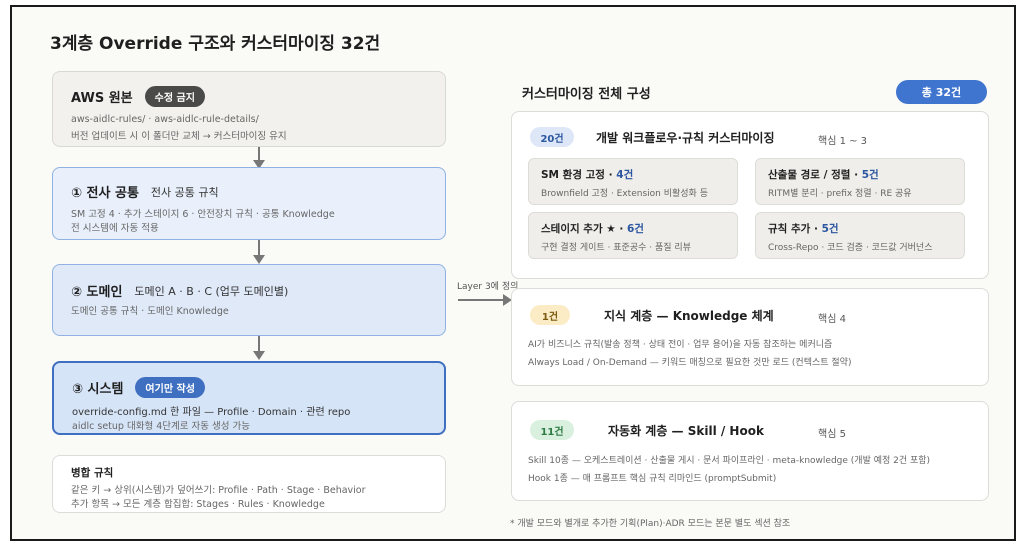 The image size is (1024, 550). Describe the element at coordinates (184, 192) in the screenshot. I see `layer-company-subtitle: 전사 공통 규칙` at that location.